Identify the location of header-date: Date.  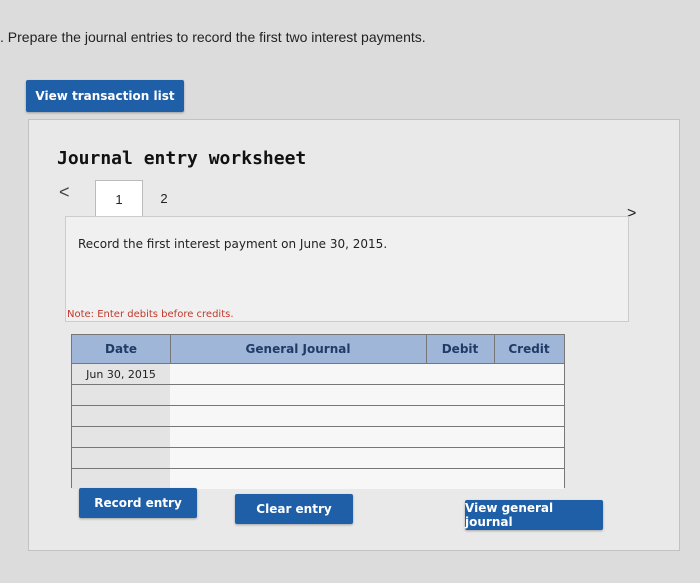
(121, 349).